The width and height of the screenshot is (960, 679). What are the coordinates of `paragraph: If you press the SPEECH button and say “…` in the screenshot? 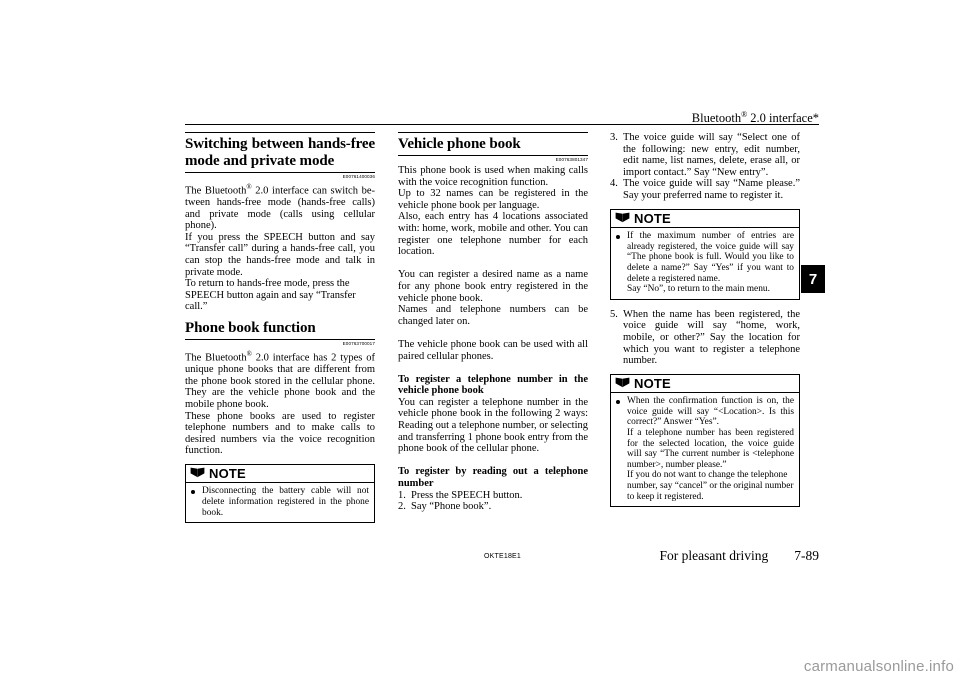 It's located at (280, 254).